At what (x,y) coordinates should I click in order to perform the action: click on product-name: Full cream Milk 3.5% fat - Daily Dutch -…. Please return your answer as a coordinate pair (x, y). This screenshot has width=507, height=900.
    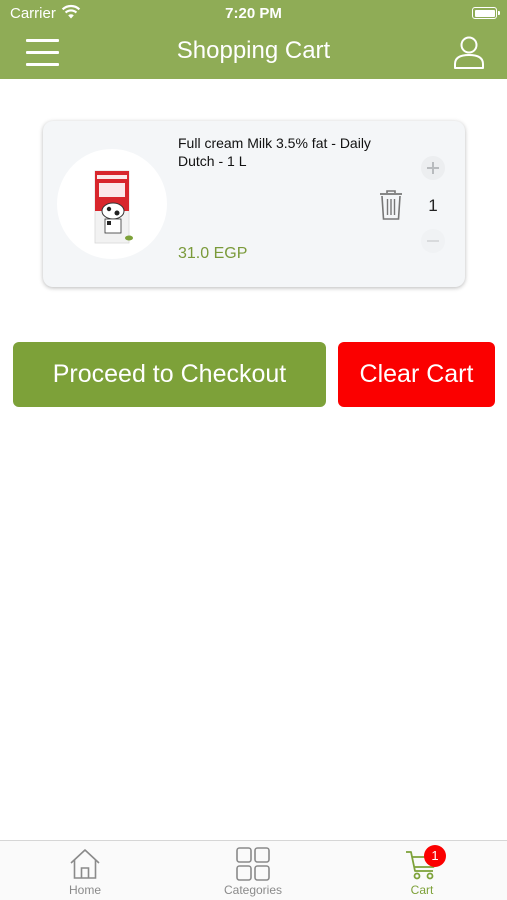
    Looking at the image, I should click on (274, 152).